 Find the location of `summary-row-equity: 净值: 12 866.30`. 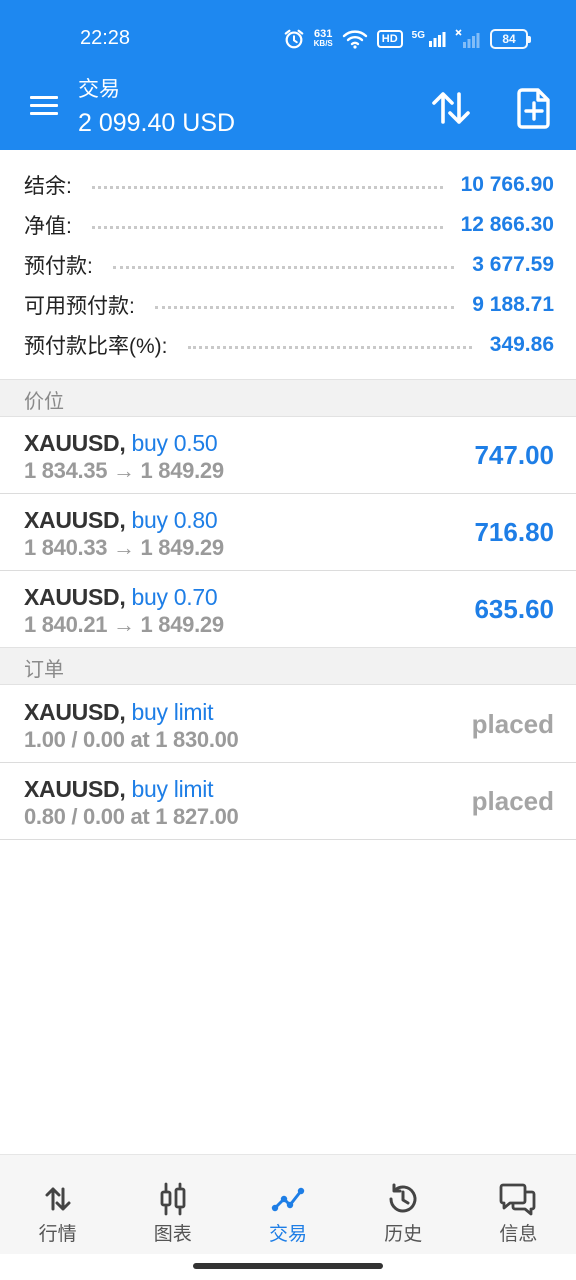

summary-row-equity: 净值: 12 866.30 is located at coordinates (289, 225).